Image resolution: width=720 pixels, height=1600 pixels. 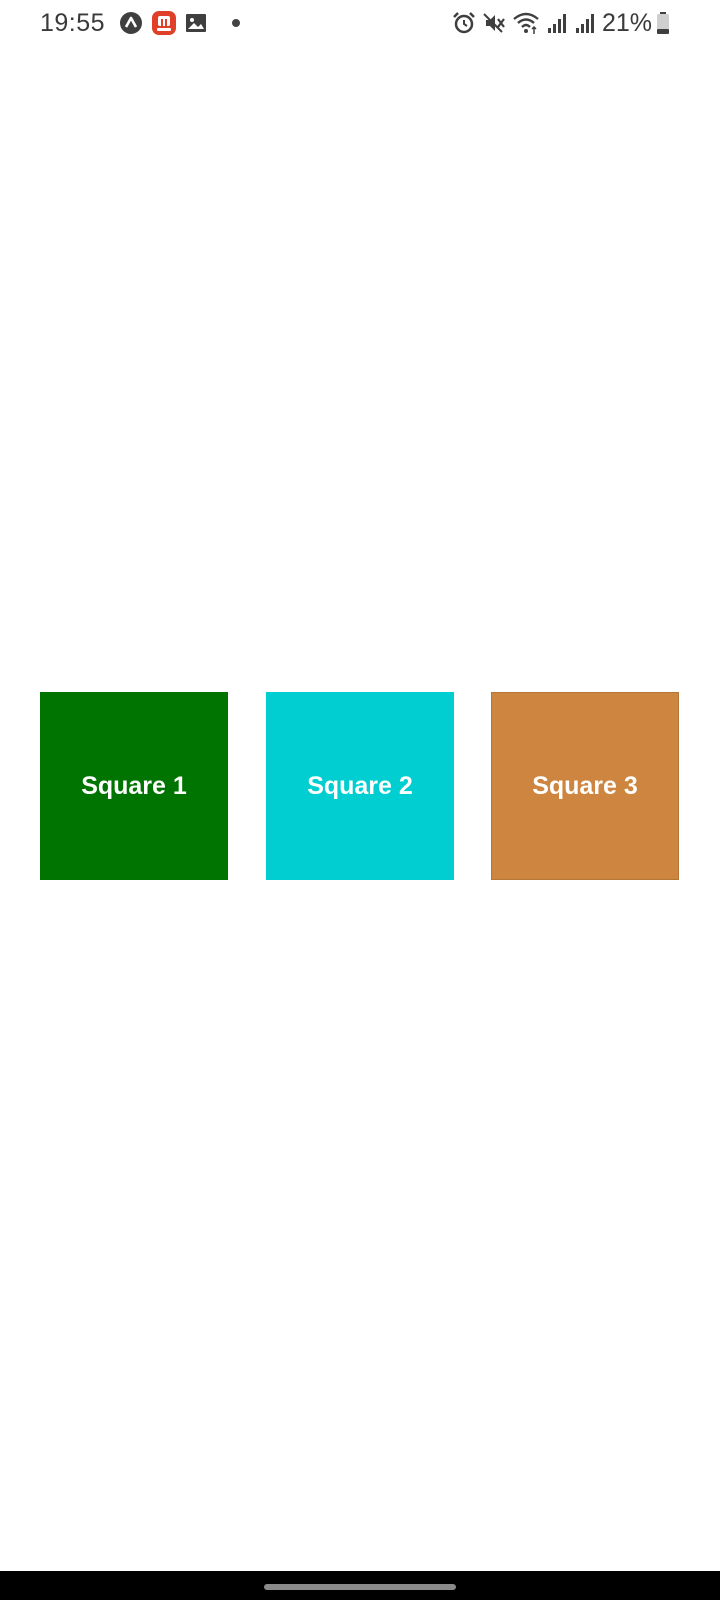 What do you see at coordinates (464, 23) in the screenshot?
I see `alarm-icon` at bounding box center [464, 23].